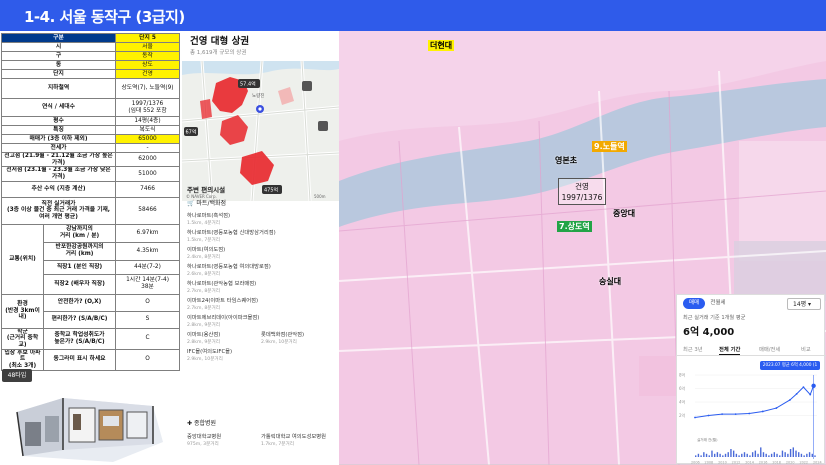  Describe the element at coordinates (222, 303) in the screenshot. I see `poi-item: 이마트24(이마트 타임스퀘어점) 2.7km, 8분거리` at that location.